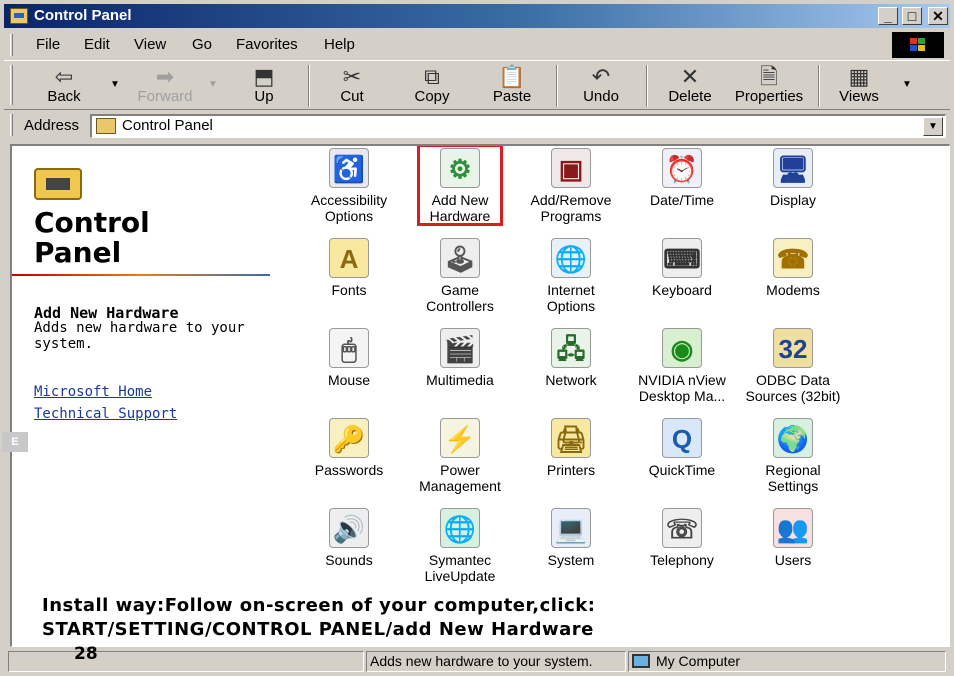 This screenshot has height=676, width=954. Describe the element at coordinates (571, 370) in the screenshot. I see `control-panel-item: 🖧 Network` at that location.